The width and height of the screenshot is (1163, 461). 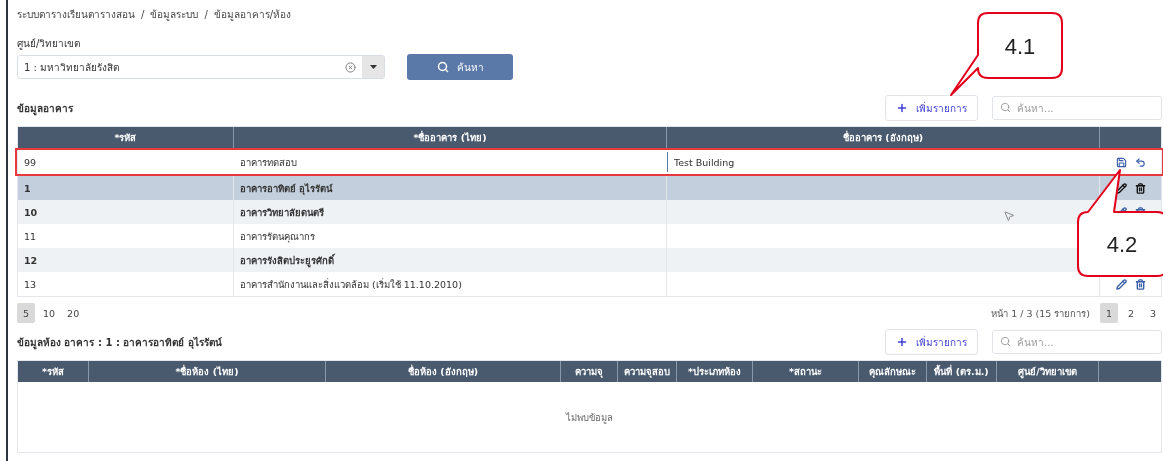 I want to click on column-header: *ชื่อห้อง (ไทย), so click(x=207, y=371).